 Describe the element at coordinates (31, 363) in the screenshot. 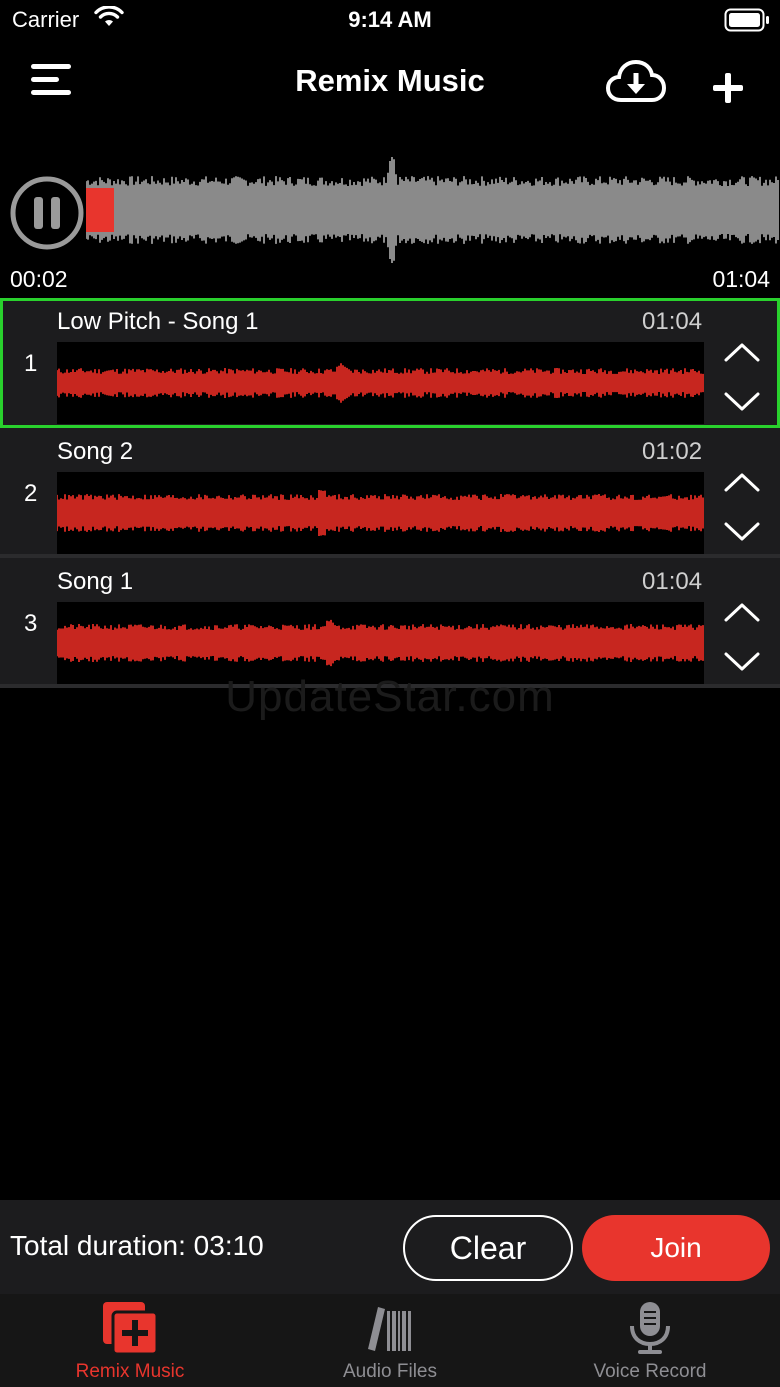

I see `track-index: 1` at that location.